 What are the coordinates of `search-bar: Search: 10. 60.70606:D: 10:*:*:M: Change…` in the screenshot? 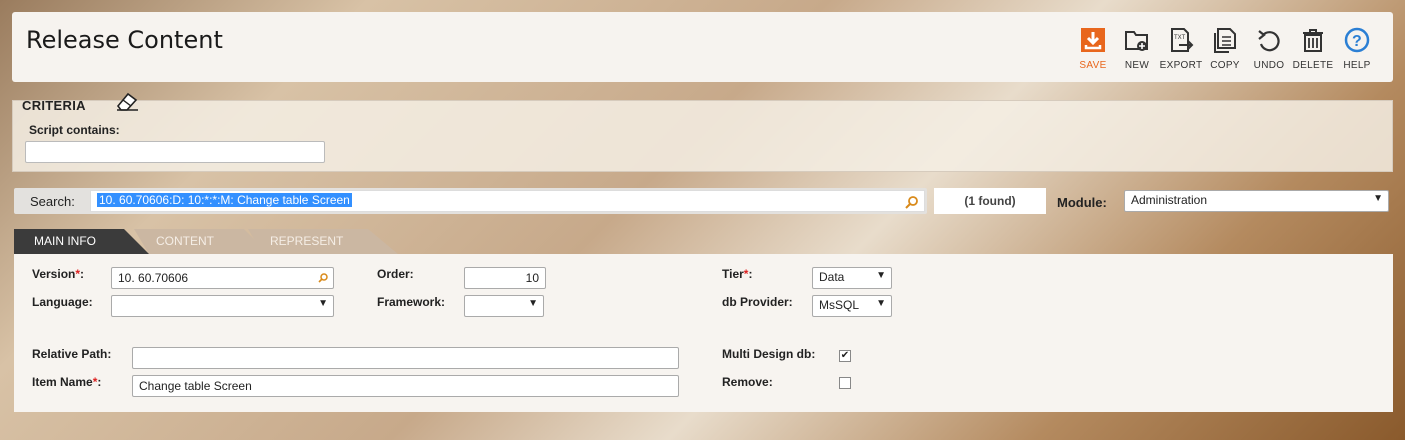 It's located at (470, 201).